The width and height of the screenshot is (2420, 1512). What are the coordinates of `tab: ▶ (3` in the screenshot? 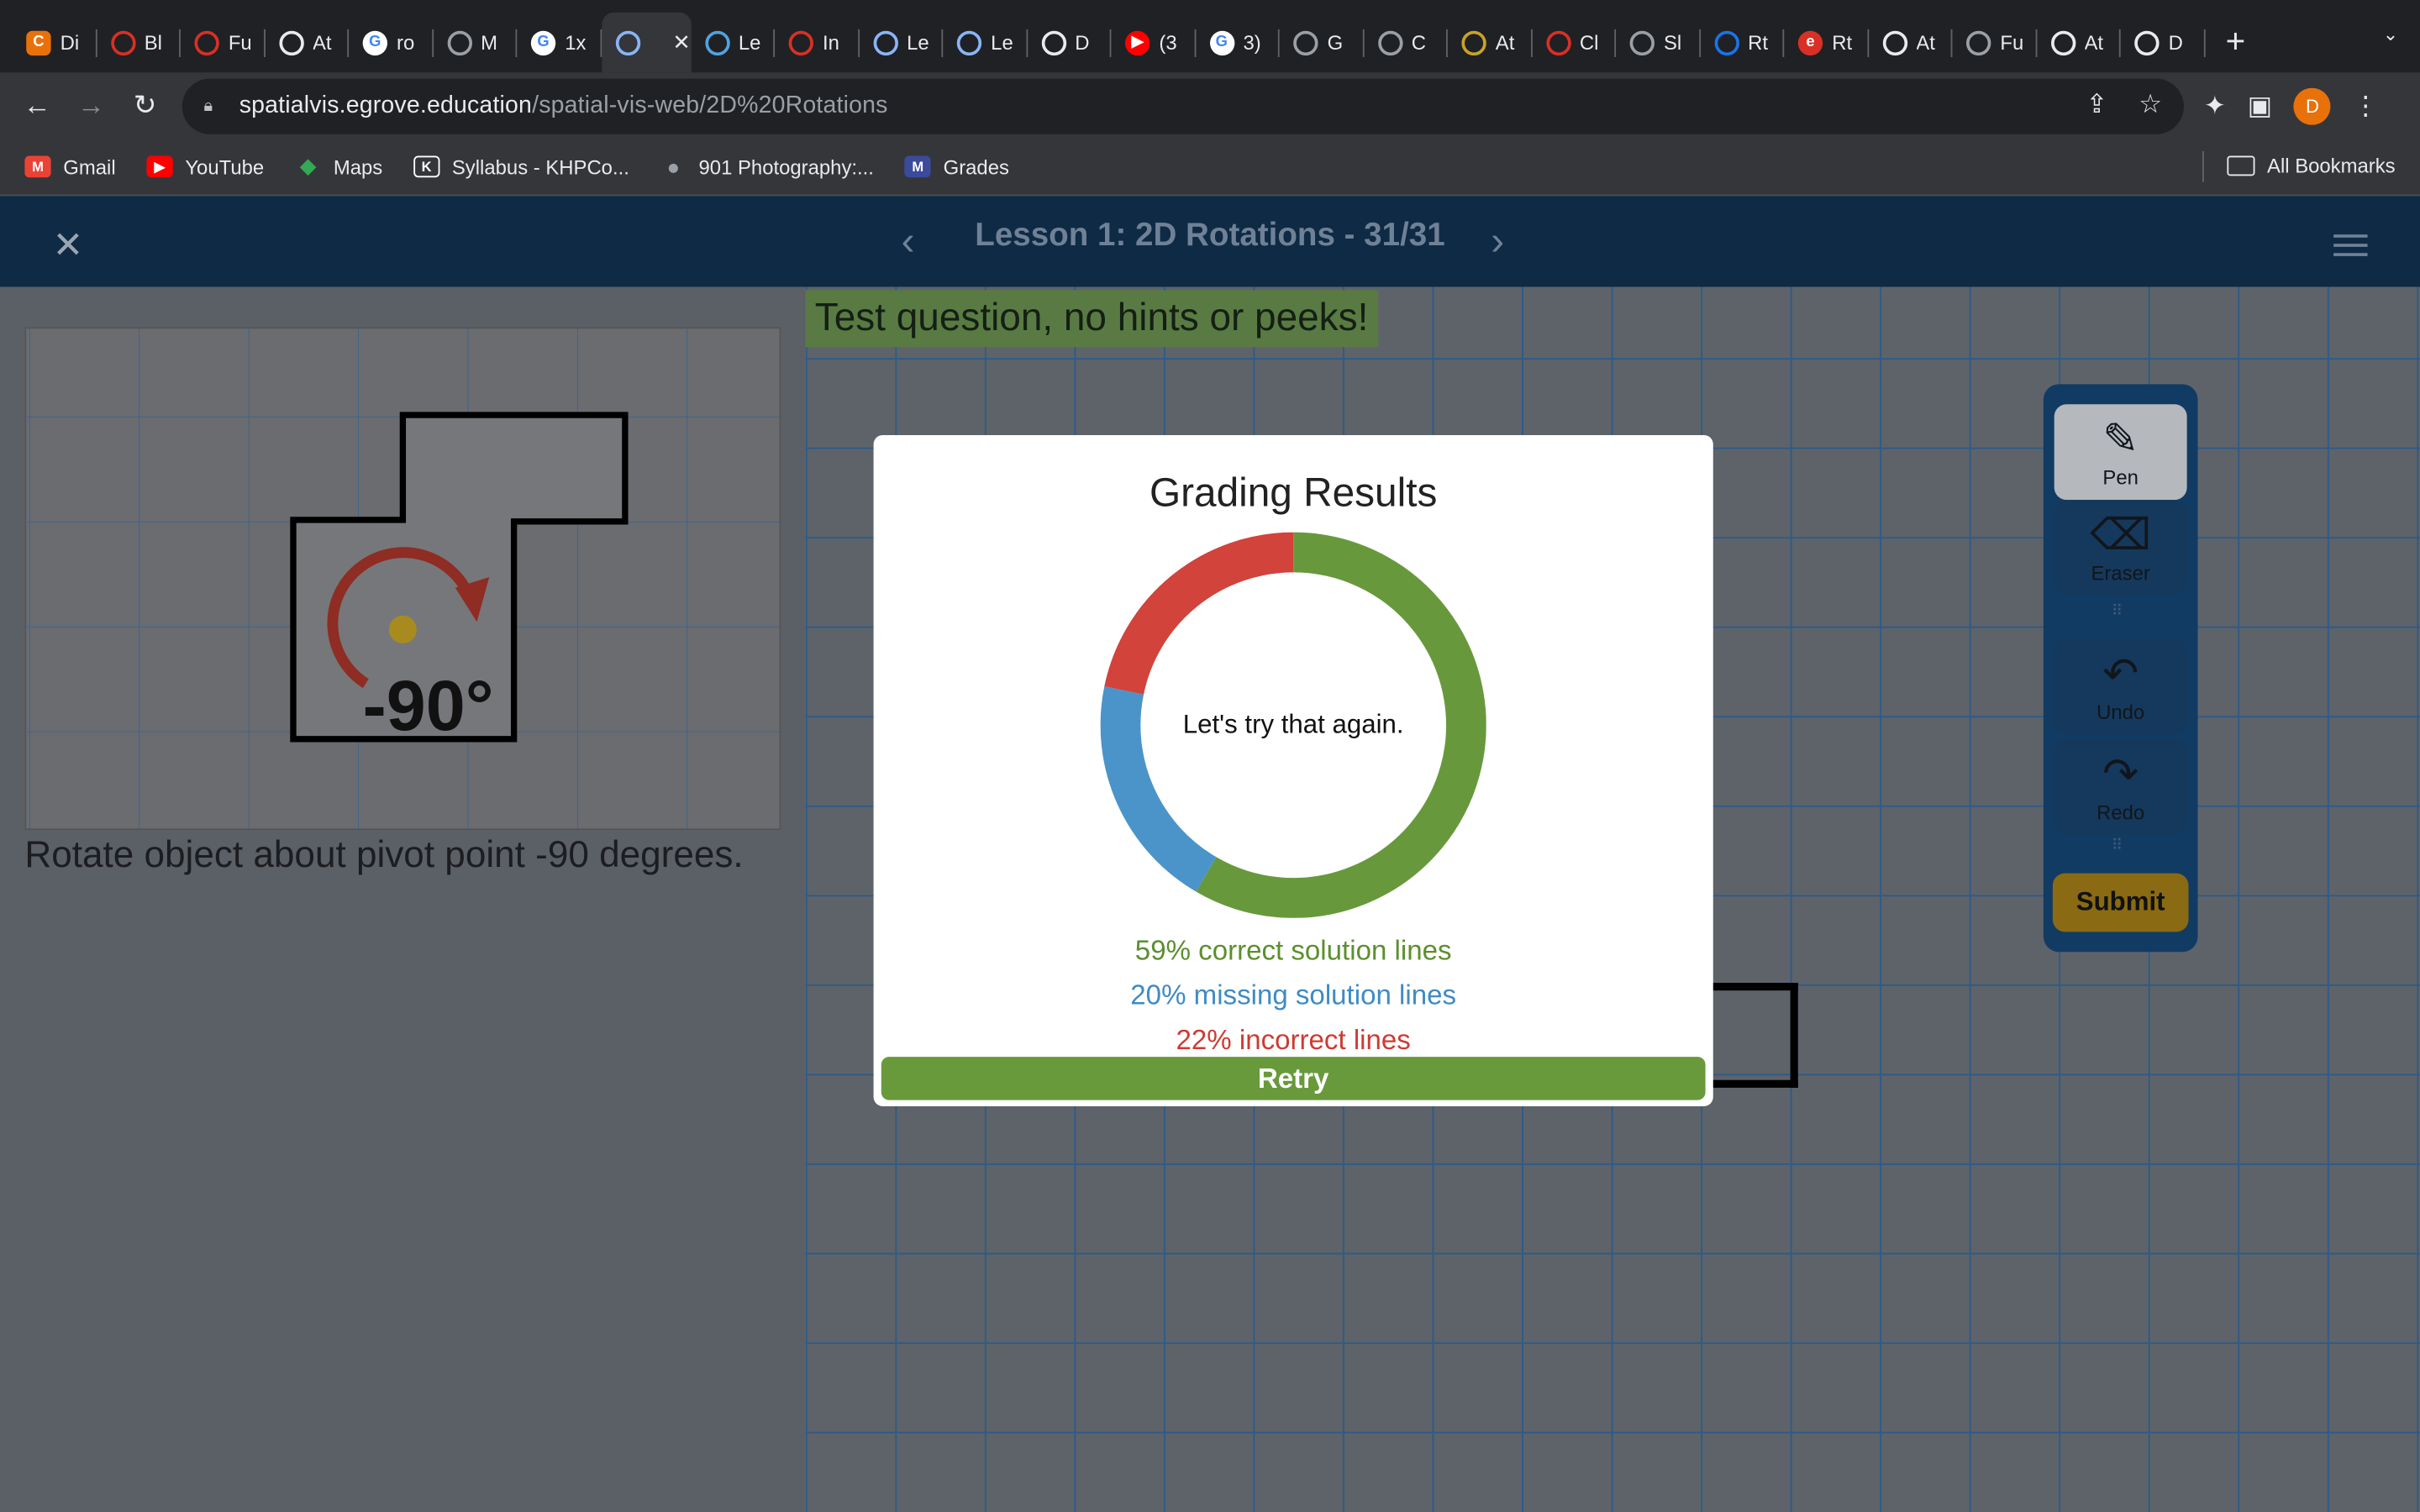 It's located at (1153, 43).